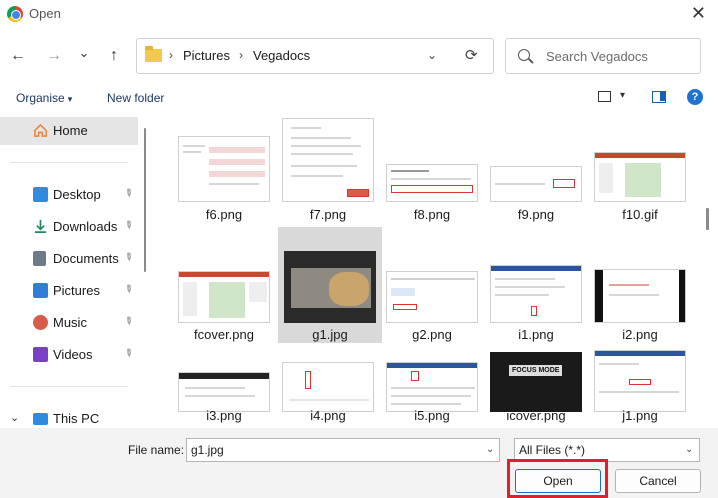 This screenshot has width=718, height=498. Describe the element at coordinates (707, 219) in the screenshot. I see `file-list-scrollbar` at that location.